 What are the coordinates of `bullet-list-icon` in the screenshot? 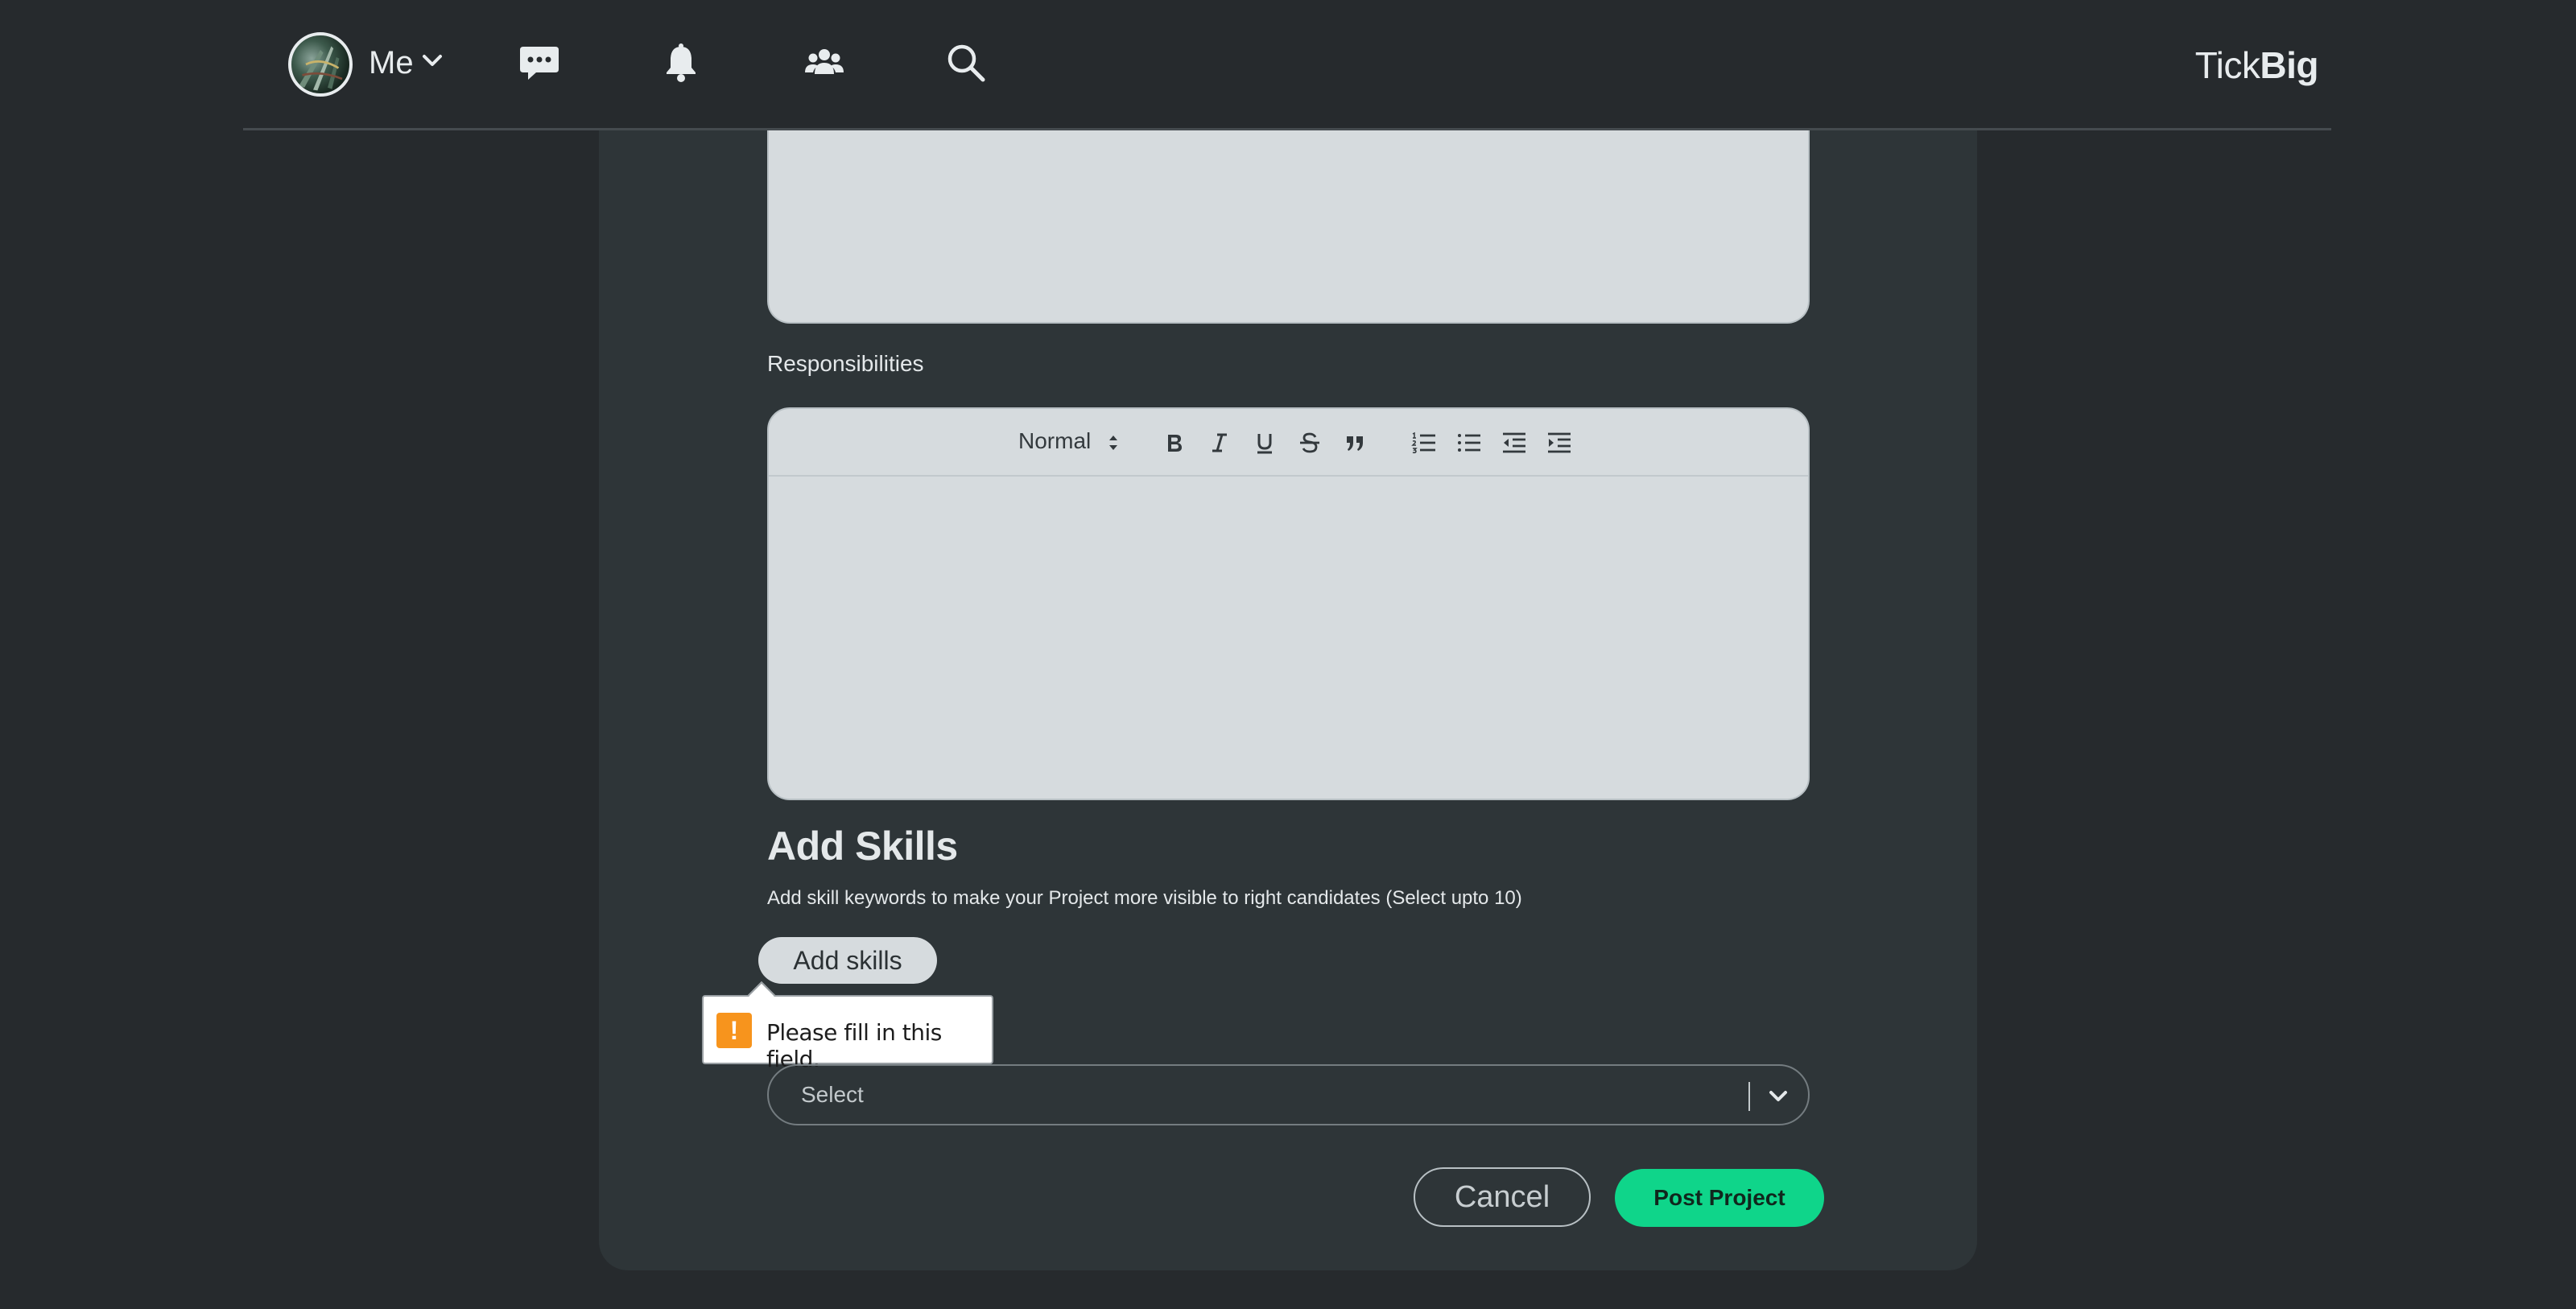 It's located at (1469, 442).